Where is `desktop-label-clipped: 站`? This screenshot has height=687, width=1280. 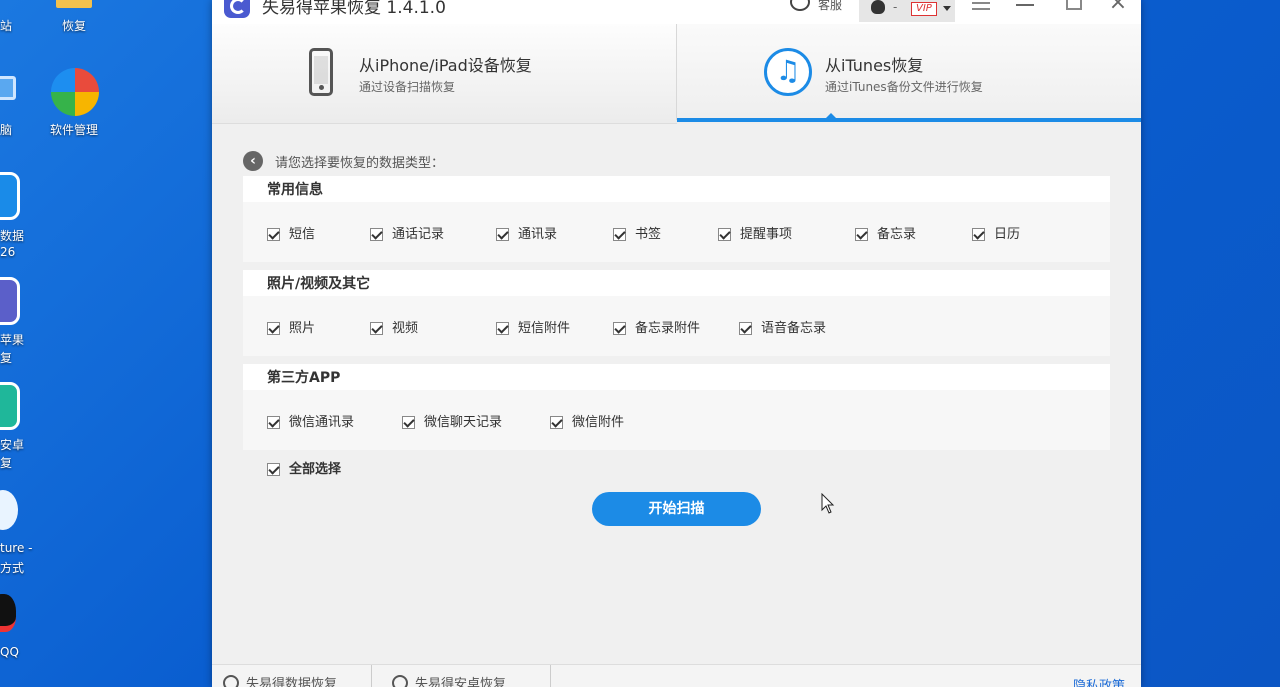 desktop-label-clipped: 站 is located at coordinates (6, 26).